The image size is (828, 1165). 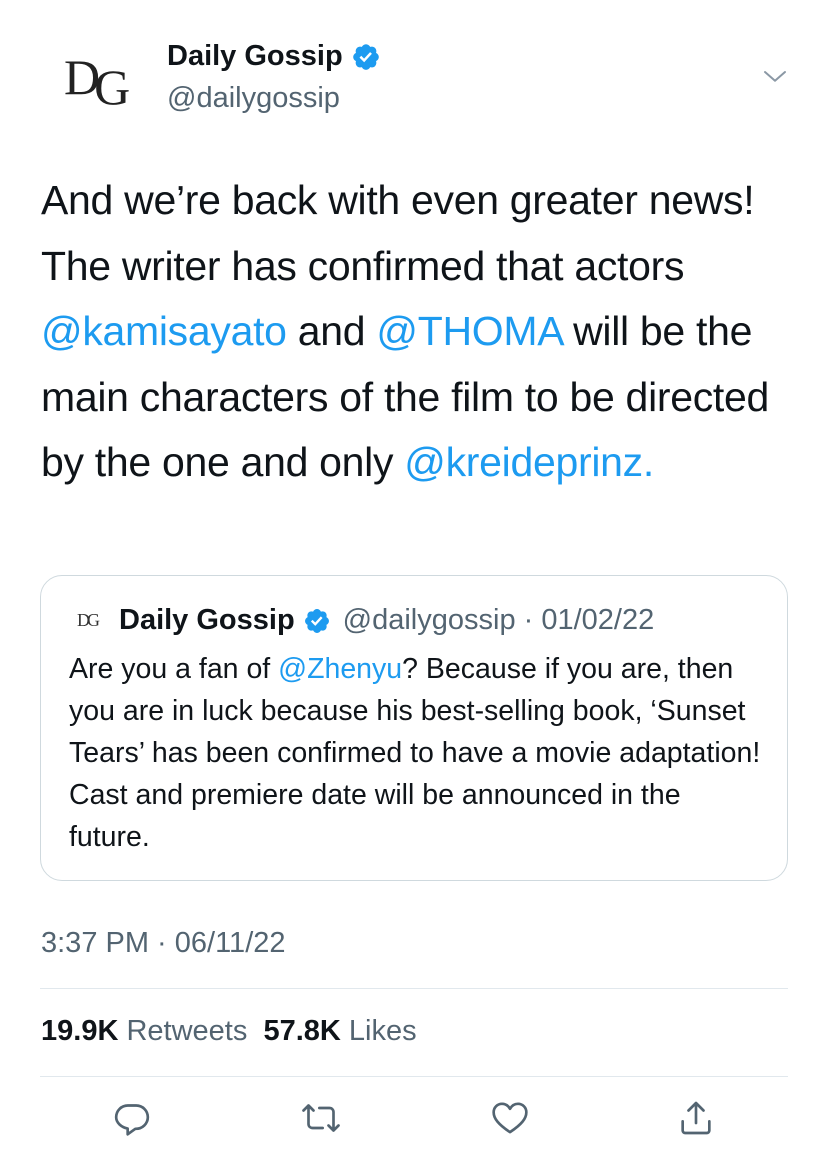 What do you see at coordinates (321, 1118) in the screenshot?
I see `retweet-icon` at bounding box center [321, 1118].